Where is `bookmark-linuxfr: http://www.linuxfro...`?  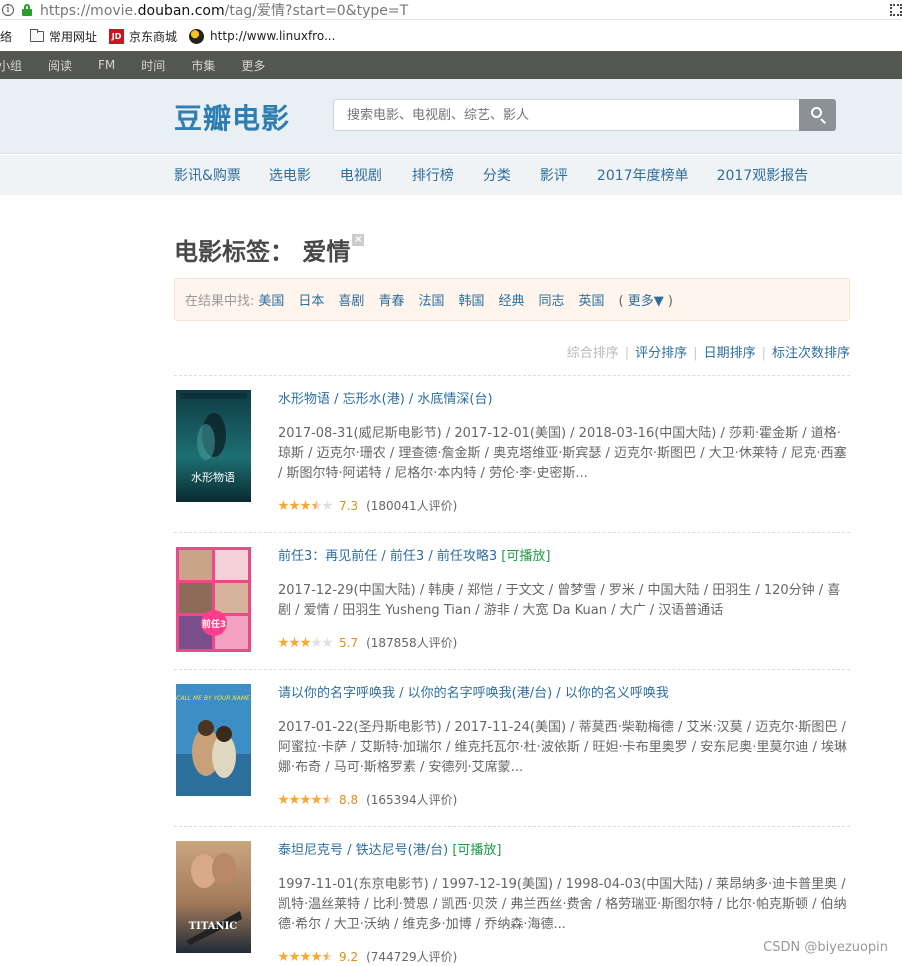 bookmark-linuxfr: http://www.linuxfro... is located at coordinates (262, 36).